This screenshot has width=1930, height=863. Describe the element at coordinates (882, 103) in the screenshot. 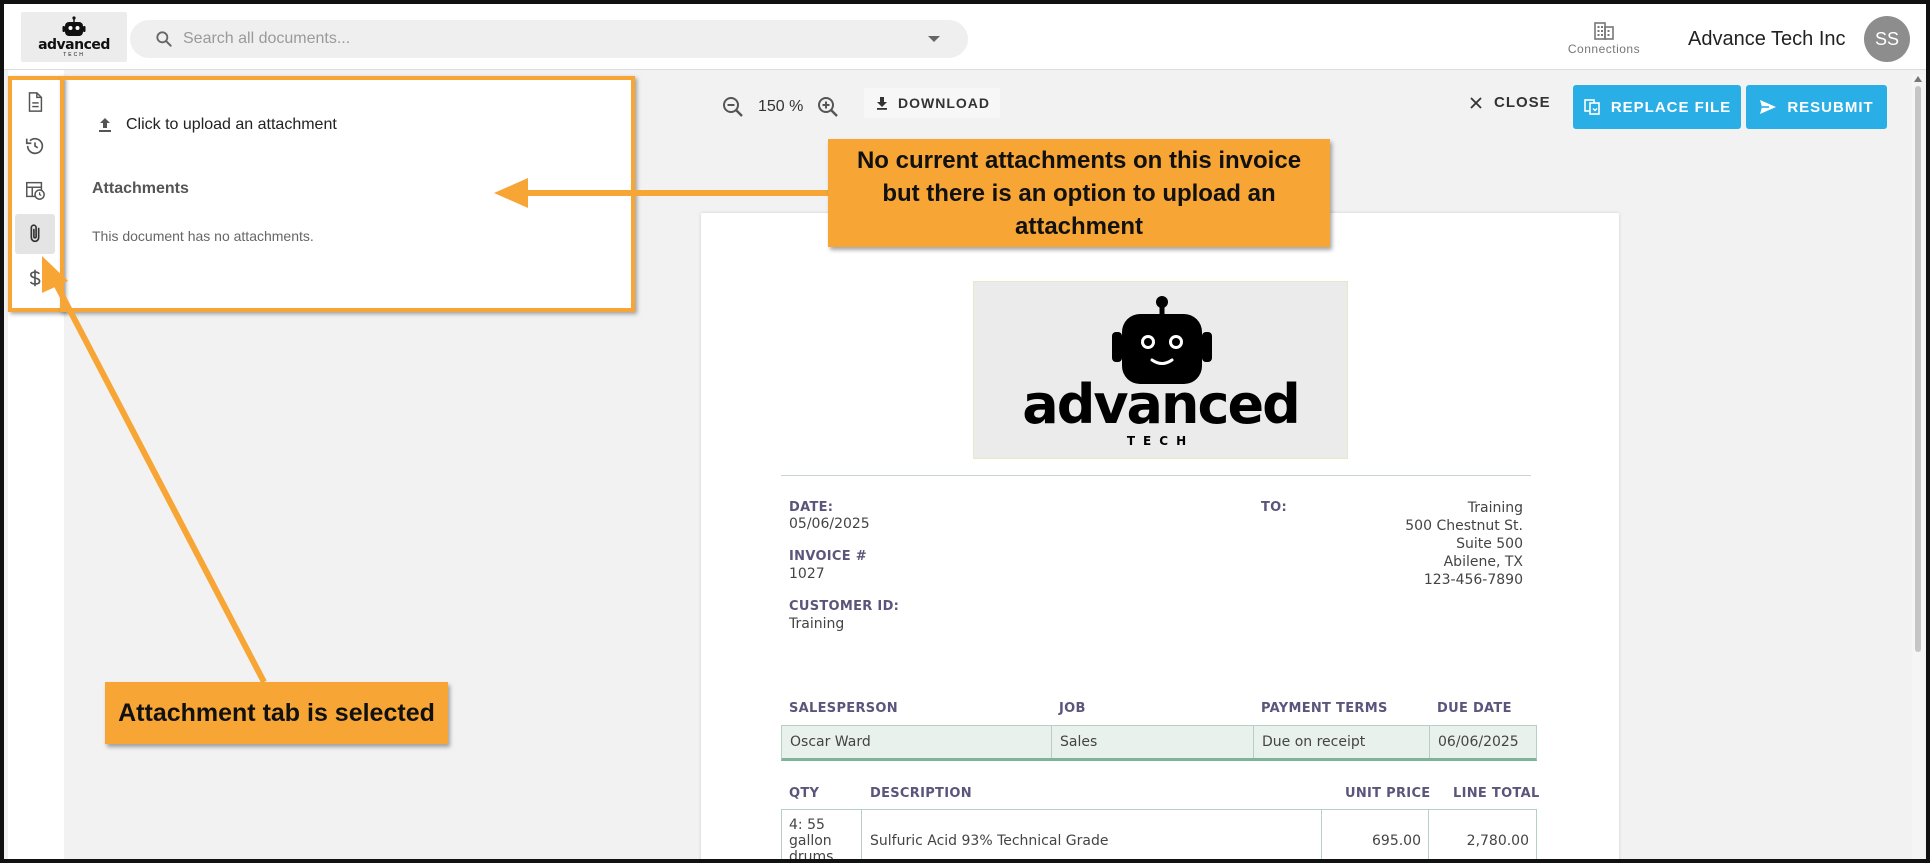

I see `download-icon` at that location.